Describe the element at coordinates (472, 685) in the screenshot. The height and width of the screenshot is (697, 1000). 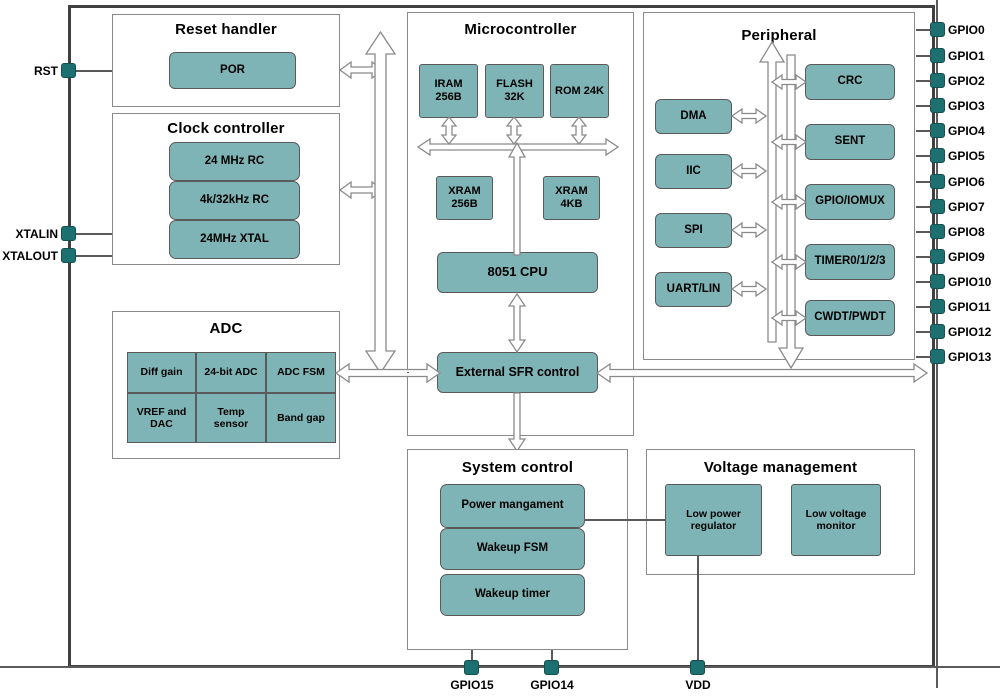
I see `pin-label-gpio15: GPIO15` at that location.